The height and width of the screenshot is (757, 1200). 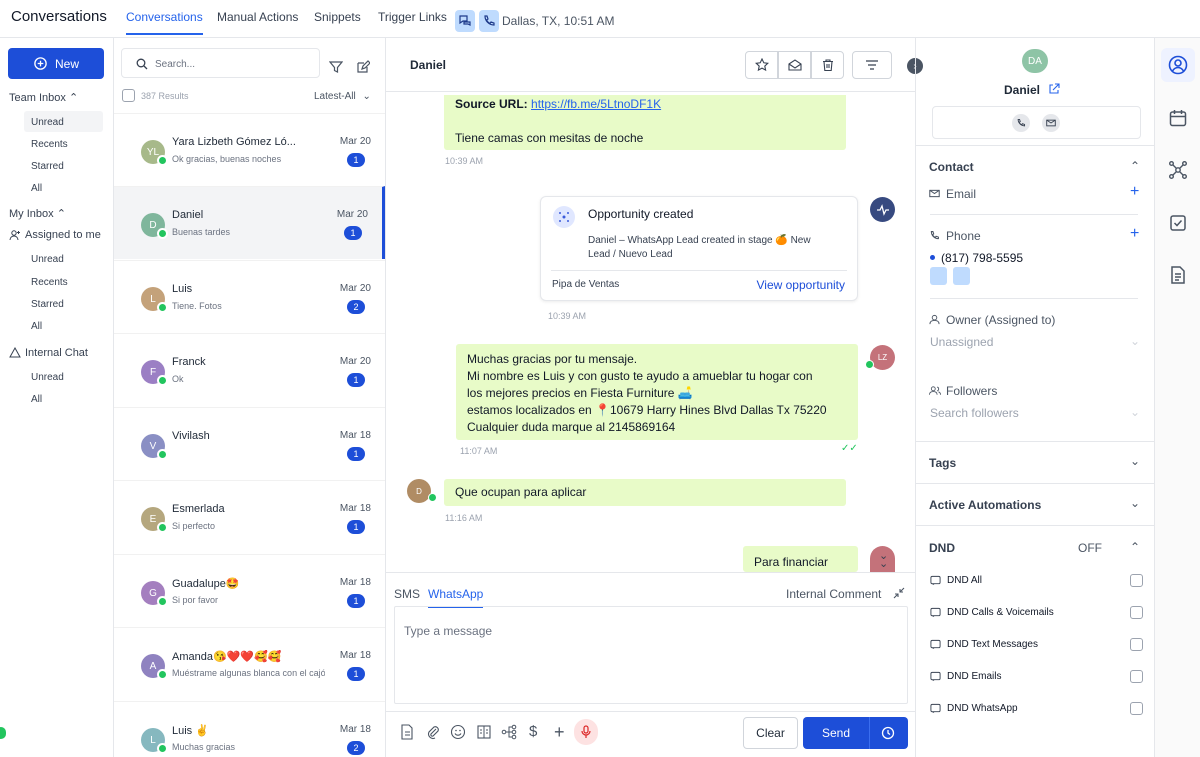 What do you see at coordinates (363, 67) in the screenshot?
I see `compose-icon` at bounding box center [363, 67].